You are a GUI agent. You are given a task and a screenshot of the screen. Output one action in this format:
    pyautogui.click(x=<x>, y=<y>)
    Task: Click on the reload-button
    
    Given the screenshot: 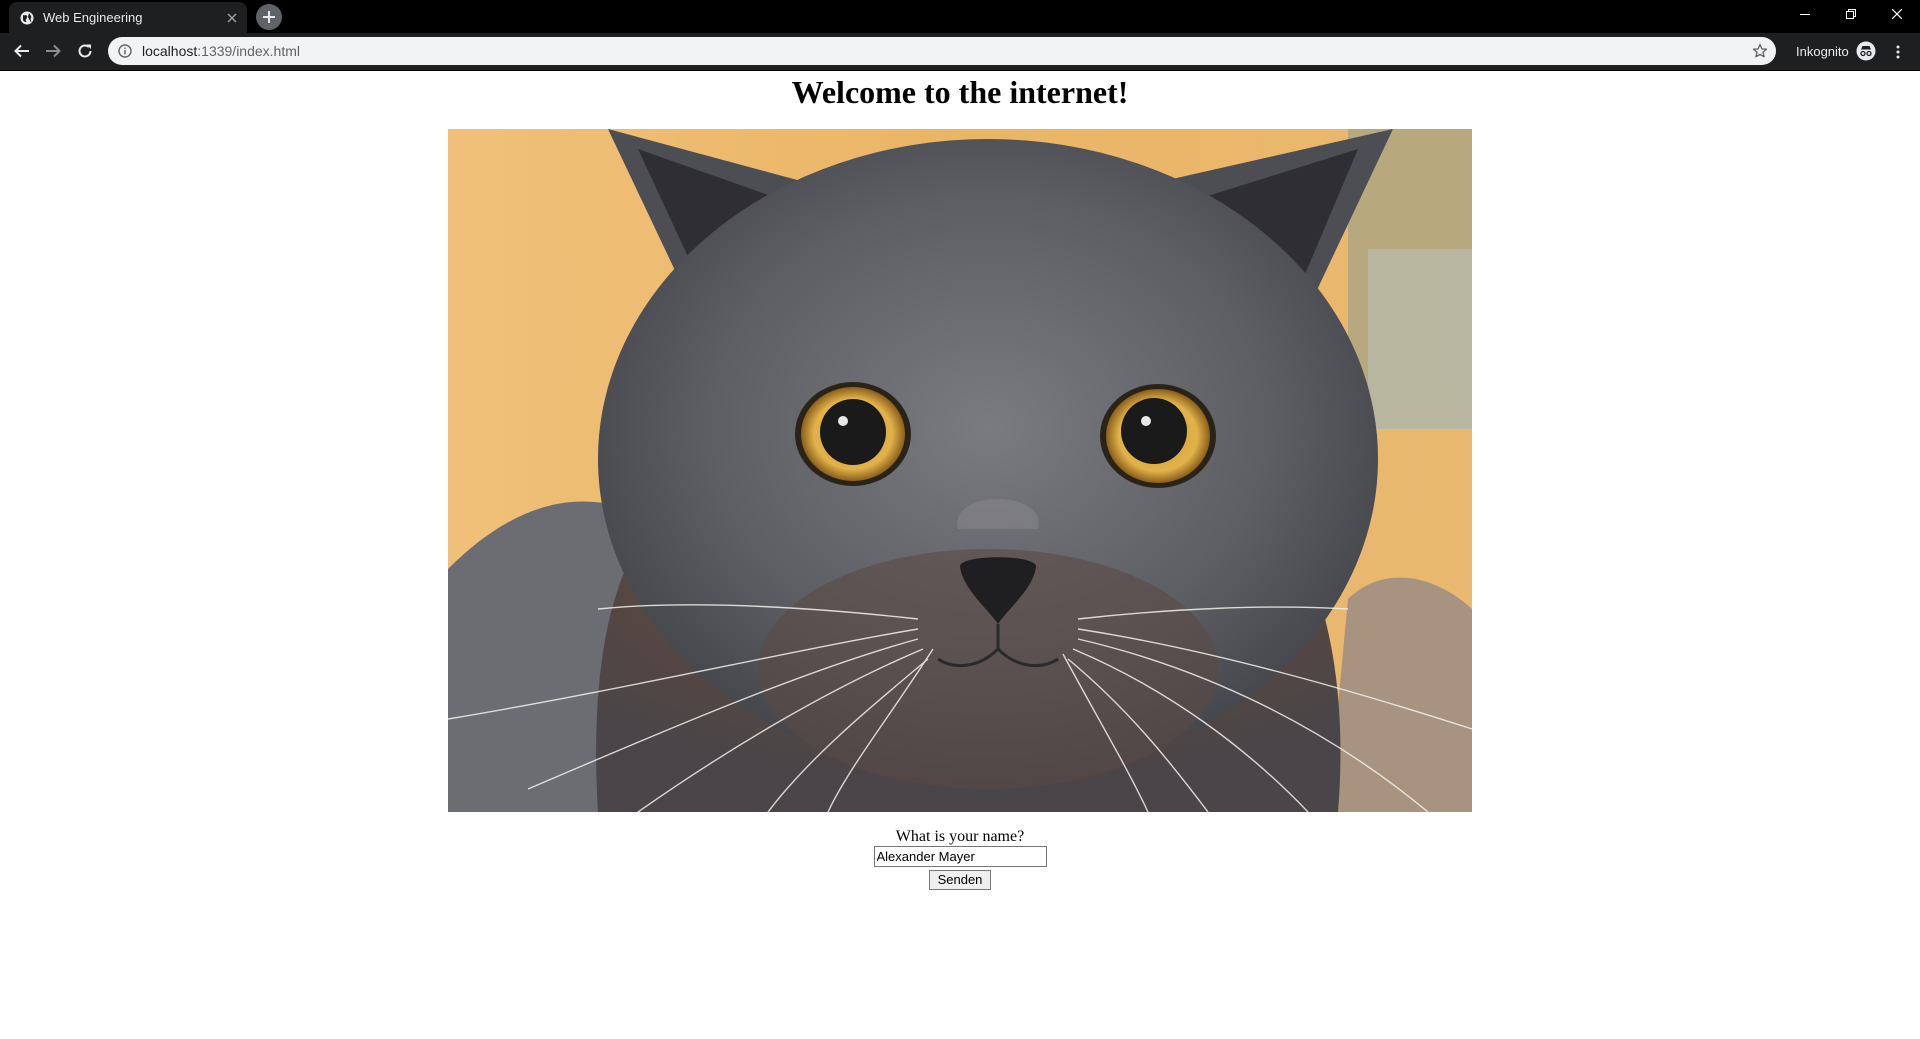 What is the action you would take?
    pyautogui.click(x=85, y=51)
    